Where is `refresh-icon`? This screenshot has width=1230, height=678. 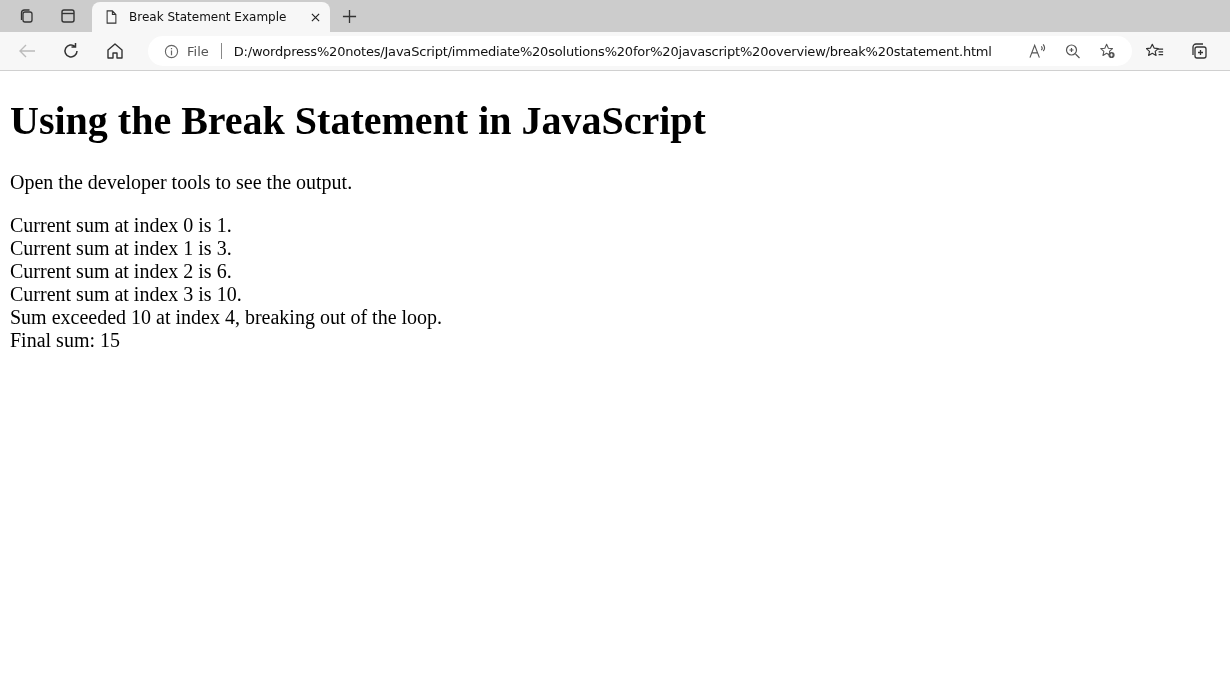 refresh-icon is located at coordinates (71, 51).